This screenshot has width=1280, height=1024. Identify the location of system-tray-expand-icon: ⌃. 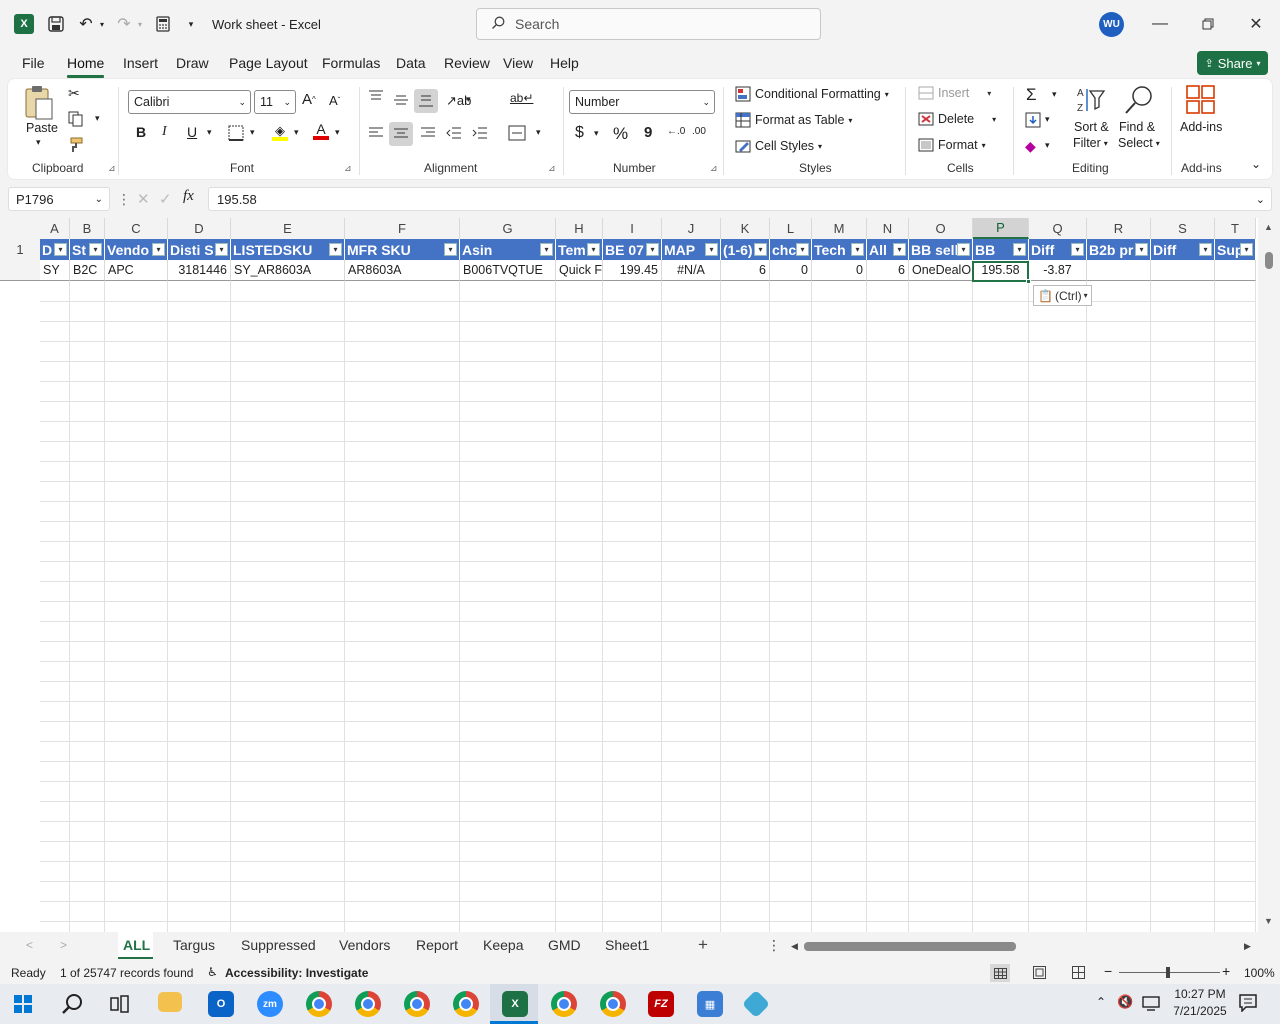
(1101, 1002).